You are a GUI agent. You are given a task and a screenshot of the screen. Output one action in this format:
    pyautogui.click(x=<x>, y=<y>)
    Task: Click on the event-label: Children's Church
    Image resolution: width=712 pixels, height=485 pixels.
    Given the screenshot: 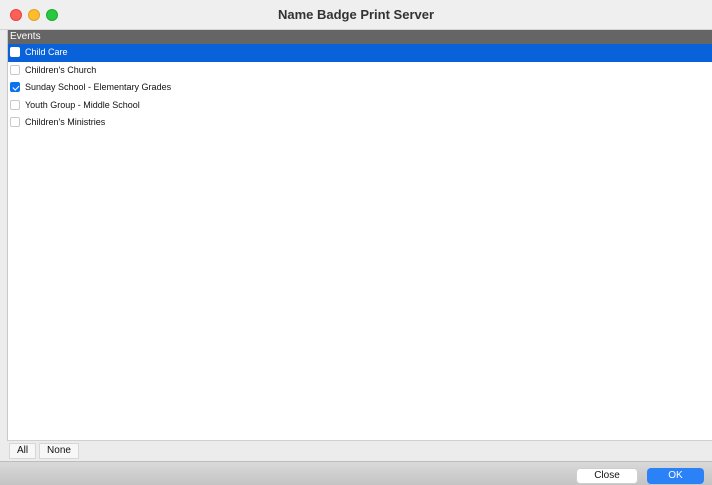 What is the action you would take?
    pyautogui.click(x=61, y=69)
    